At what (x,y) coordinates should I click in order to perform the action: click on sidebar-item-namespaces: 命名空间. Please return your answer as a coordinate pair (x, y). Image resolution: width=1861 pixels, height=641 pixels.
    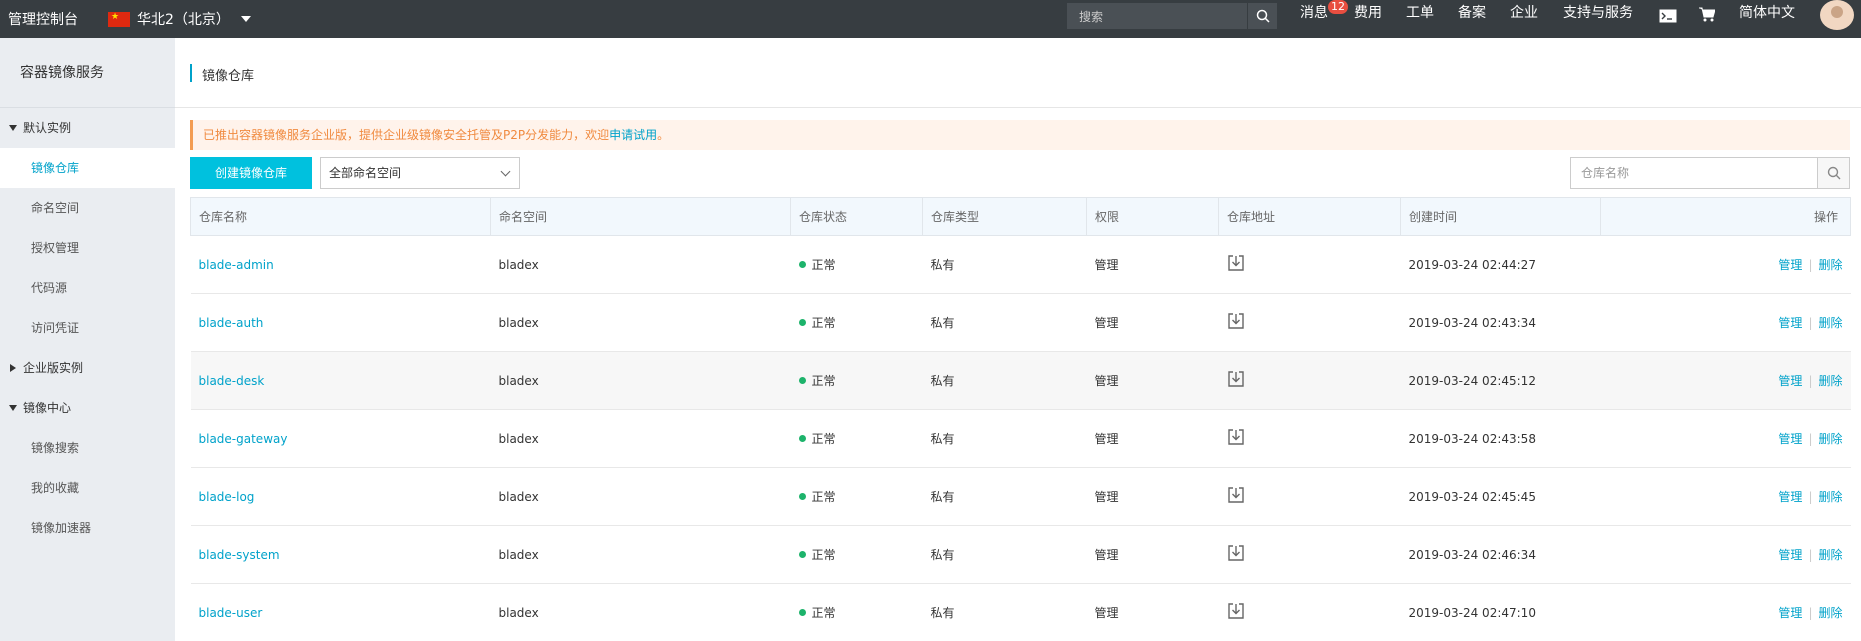
    Looking at the image, I should click on (87, 208).